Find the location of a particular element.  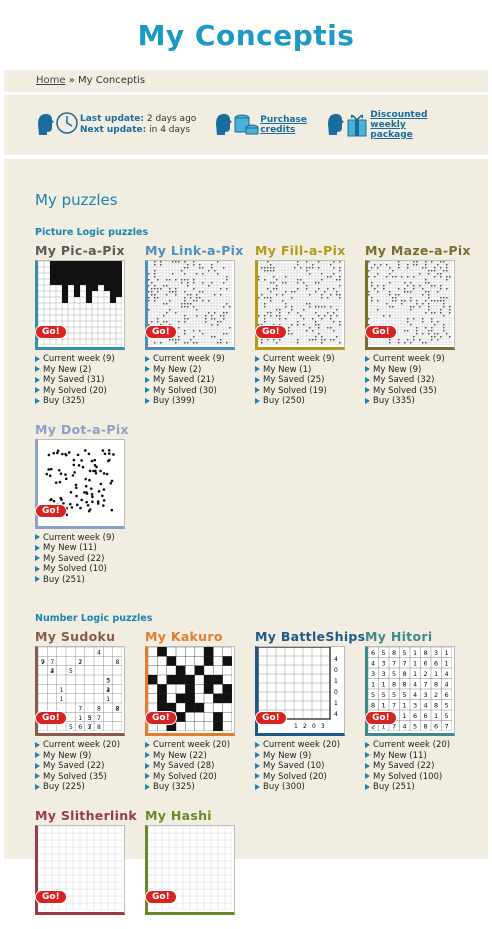

weekly-package-link: Discounted weekly package is located at coordinates (410, 125).